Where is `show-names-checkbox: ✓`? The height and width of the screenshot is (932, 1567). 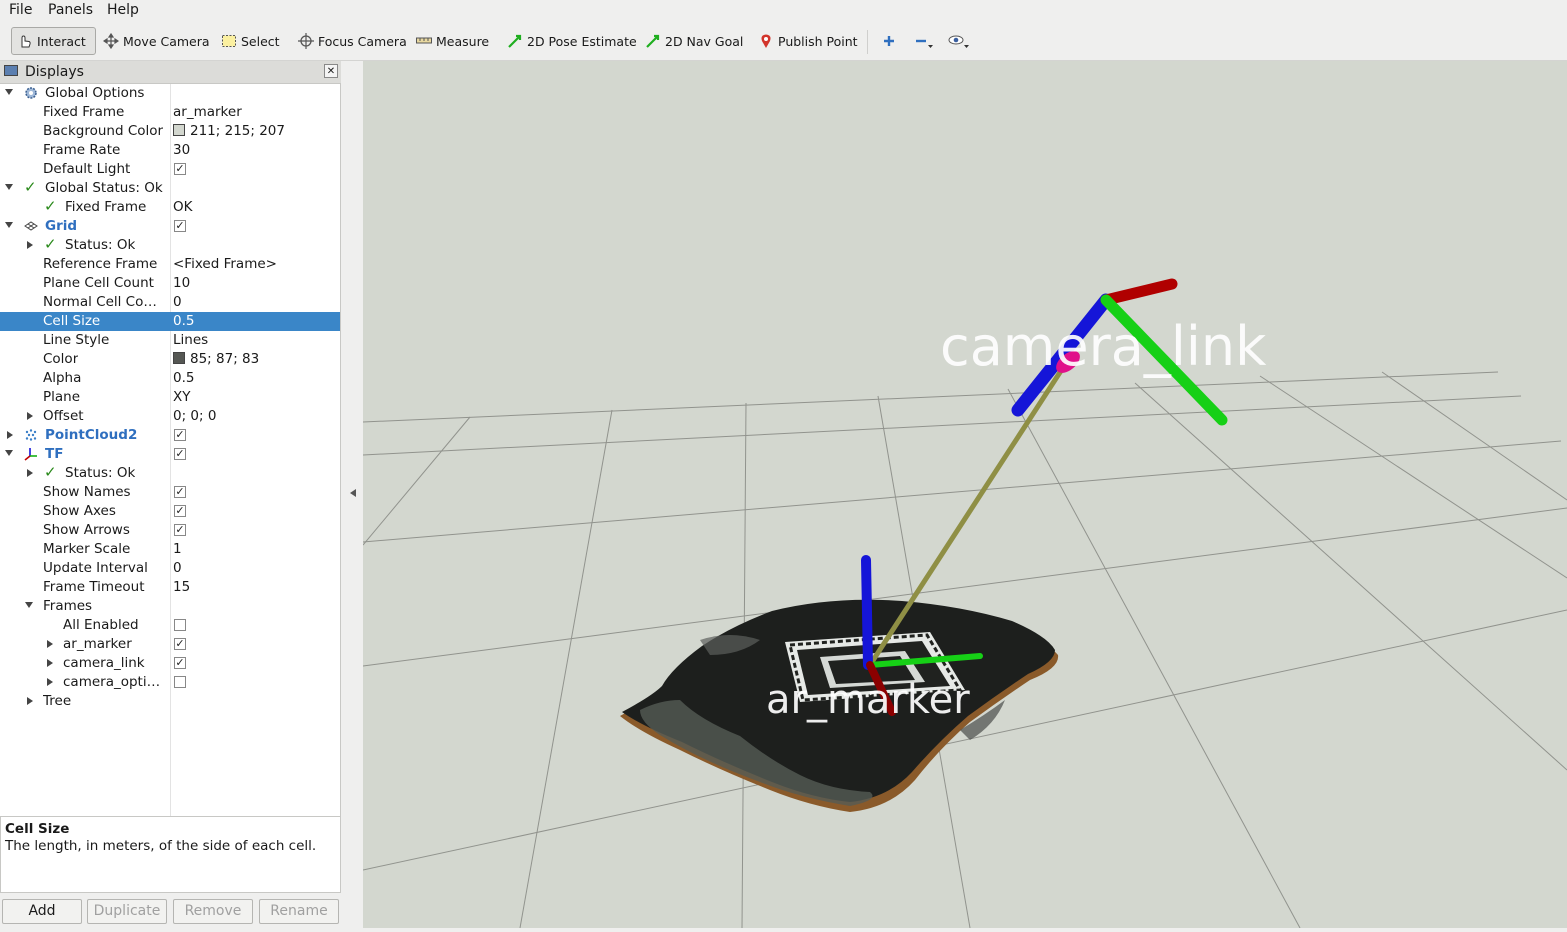 show-names-checkbox: ✓ is located at coordinates (180, 492).